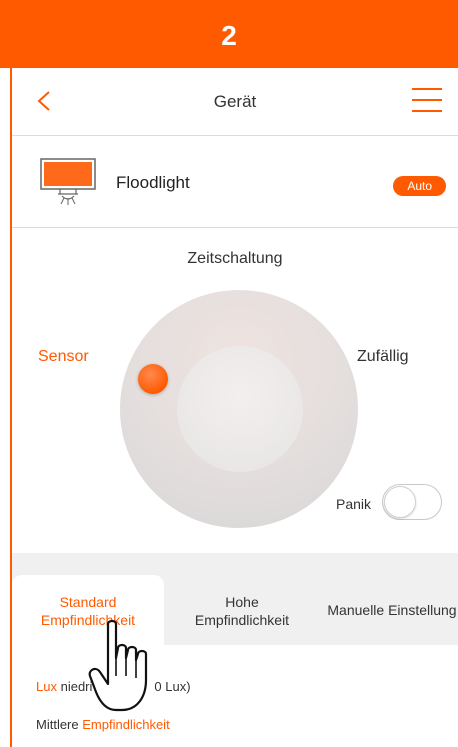 The width and height of the screenshot is (458, 747). I want to click on tab-label-line1: Hohe, so click(242, 602).